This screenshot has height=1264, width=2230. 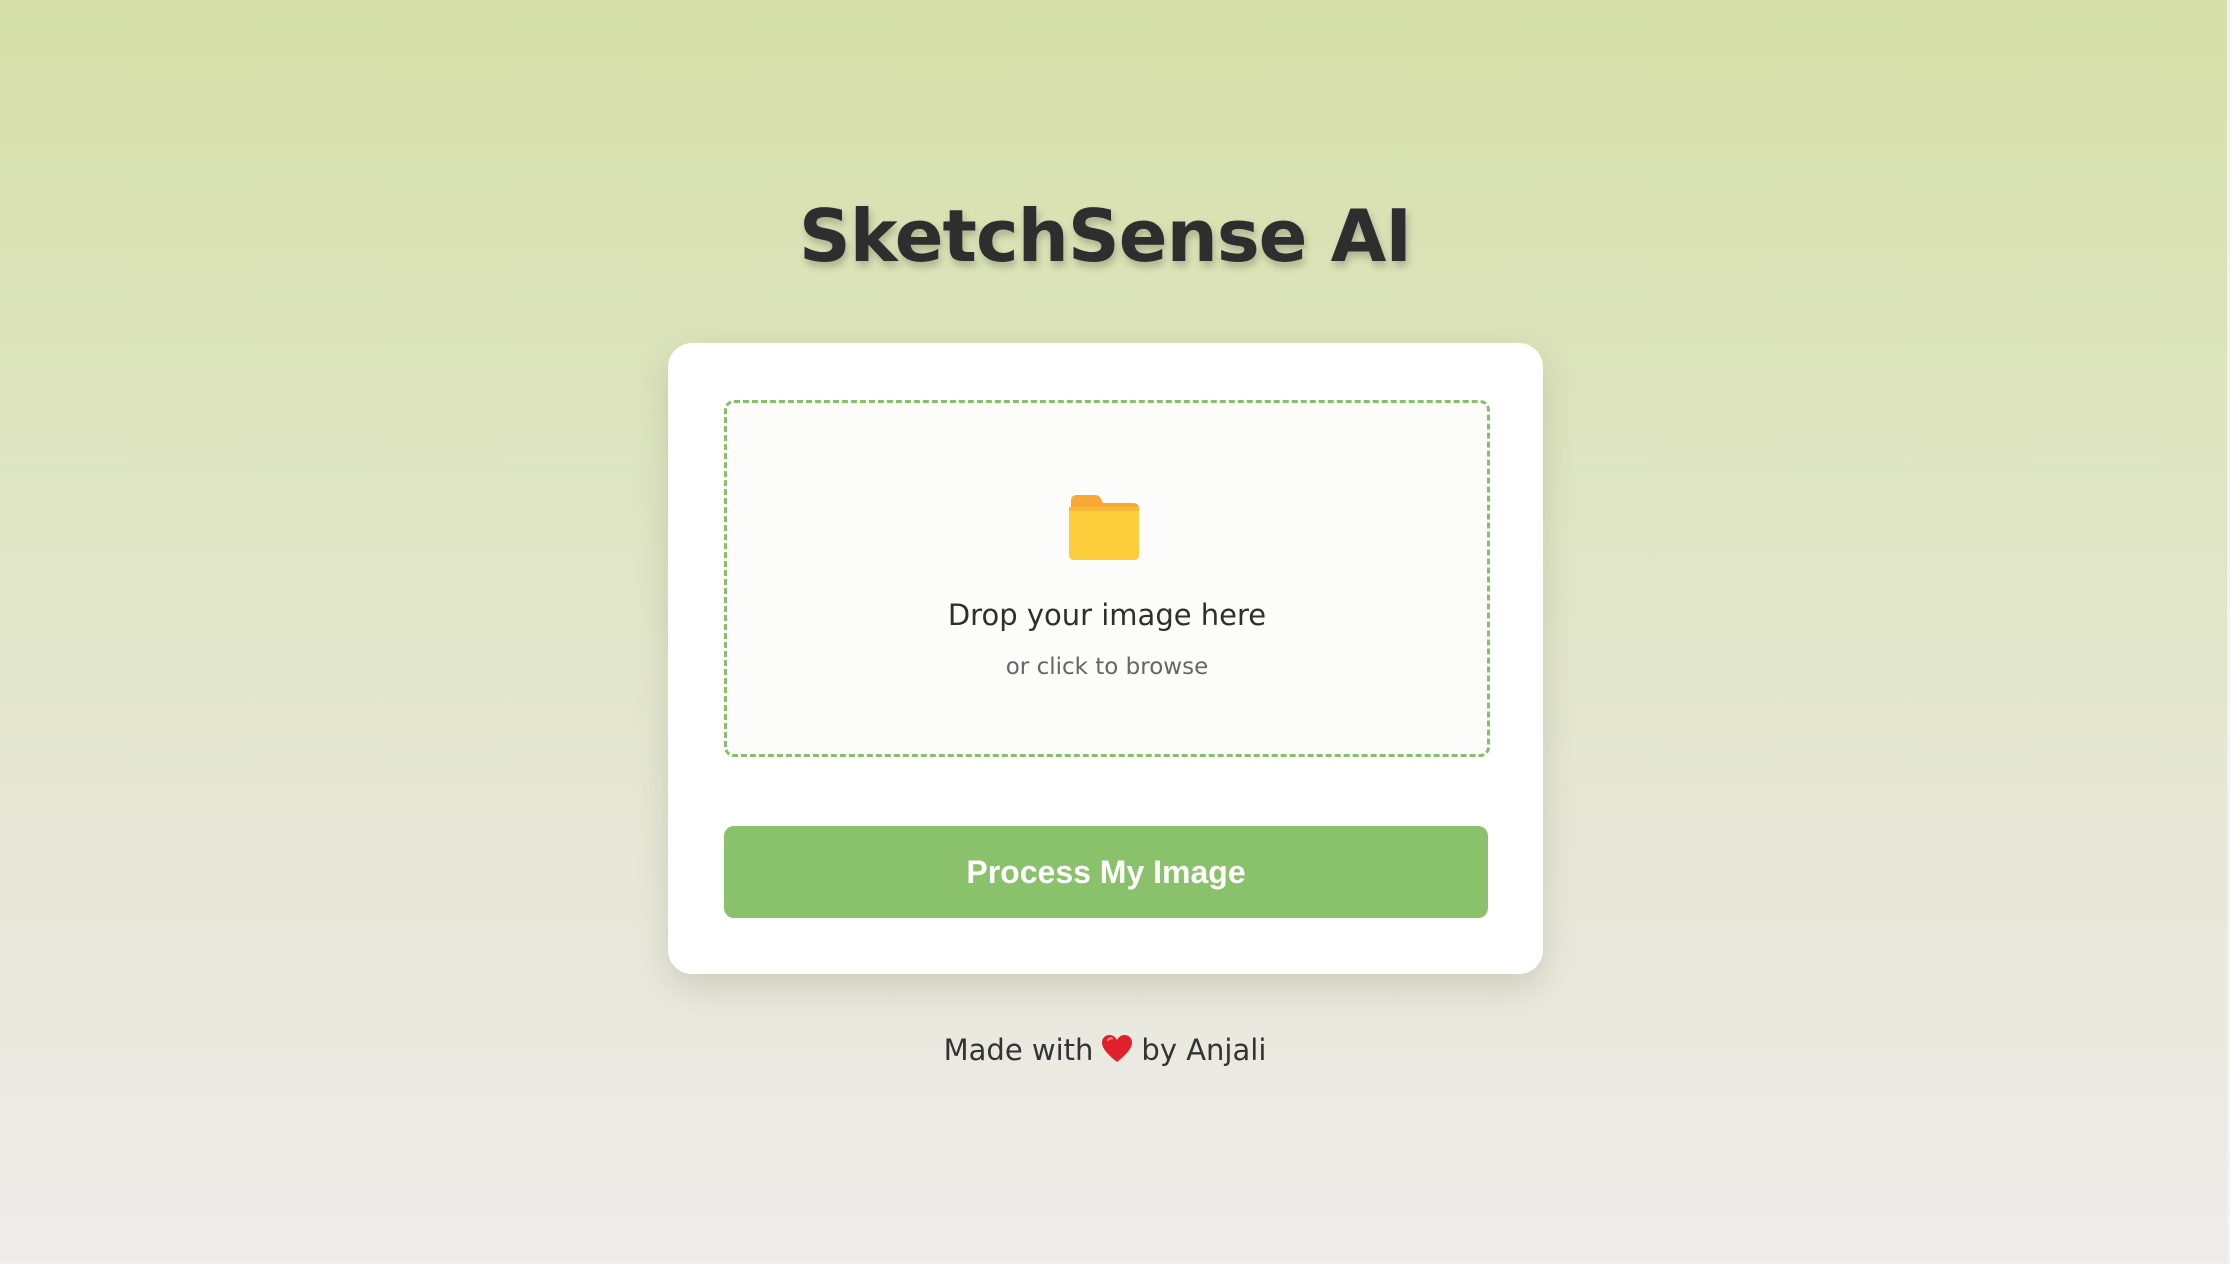 What do you see at coordinates (1107, 615) in the screenshot?
I see `dropzone-title: Drop your image here` at bounding box center [1107, 615].